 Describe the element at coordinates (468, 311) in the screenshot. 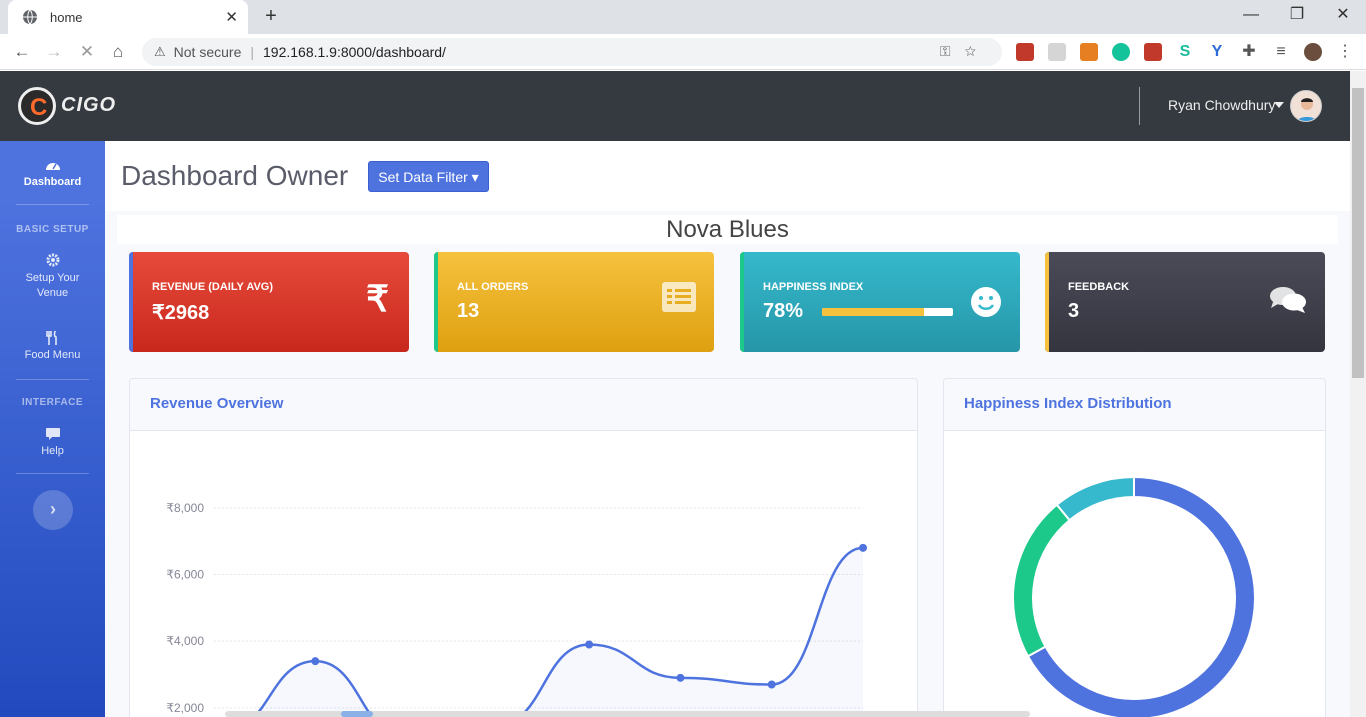

I see `orders-value: 13` at that location.